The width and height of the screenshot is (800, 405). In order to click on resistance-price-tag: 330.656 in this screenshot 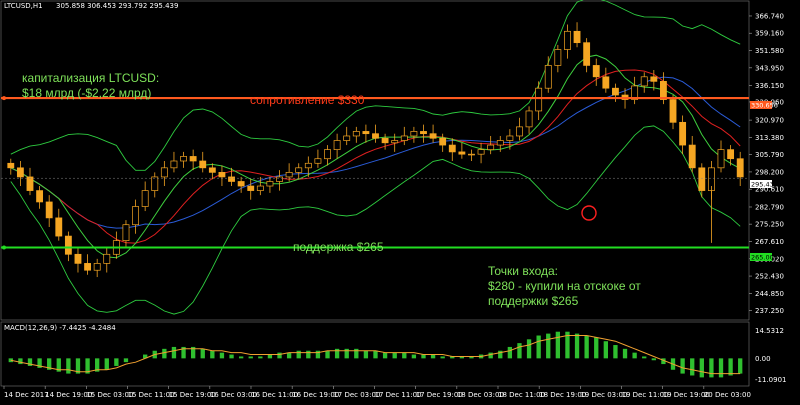, I will do `click(764, 105)`.